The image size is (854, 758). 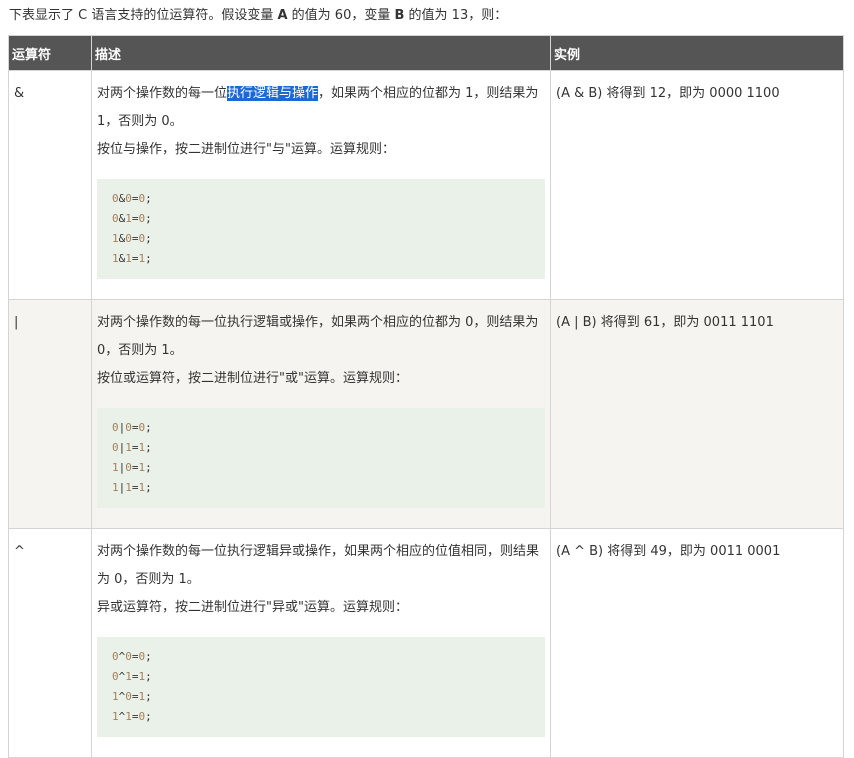 I want to click on code-line: 0^0=0;, so click(x=328, y=657).